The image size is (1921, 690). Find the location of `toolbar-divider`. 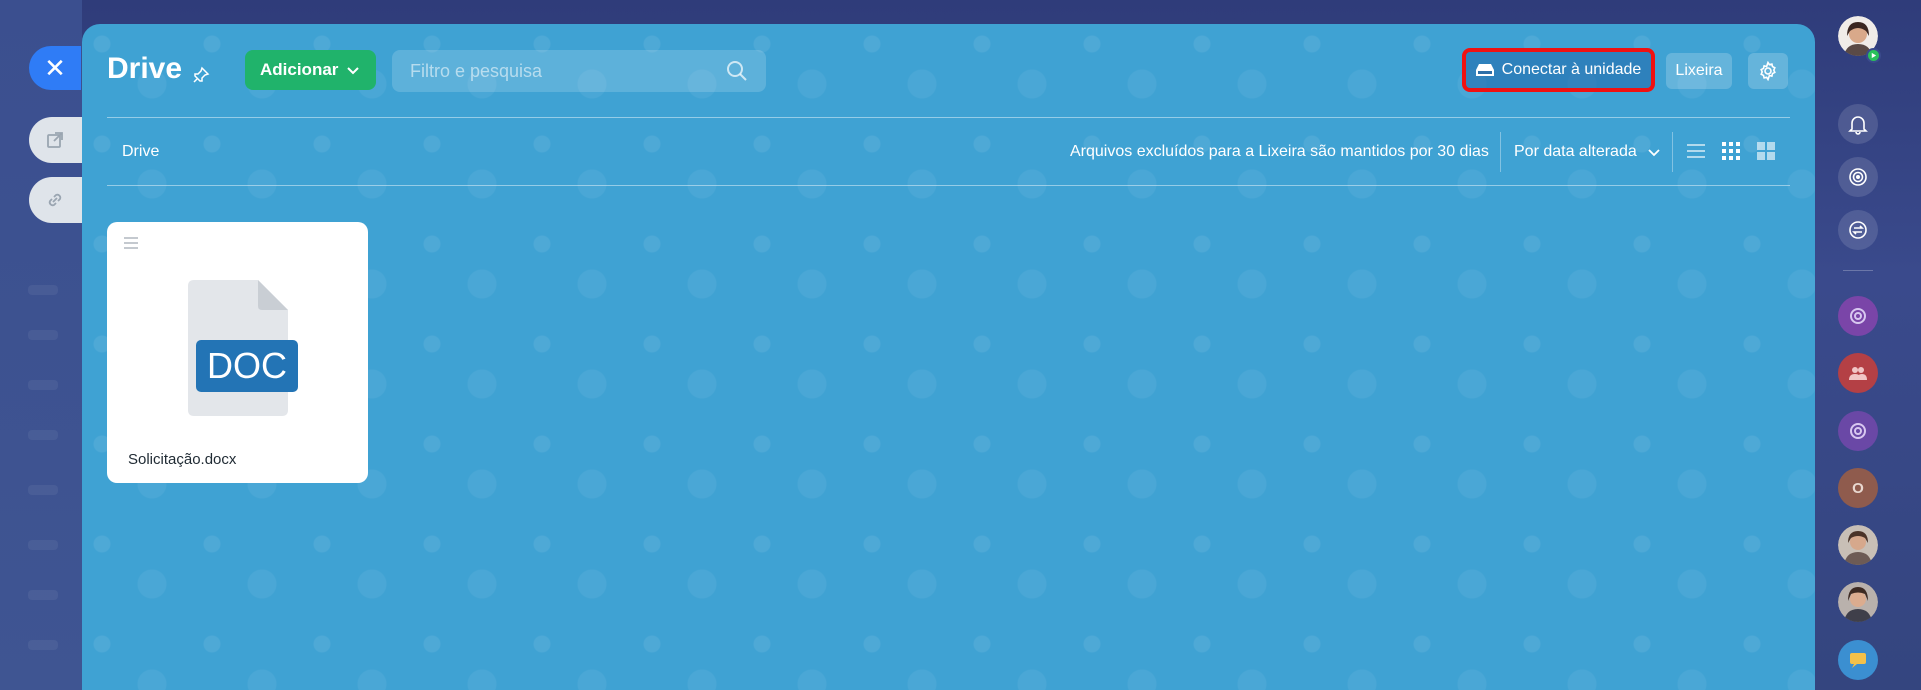

toolbar-divider is located at coordinates (948, 185).